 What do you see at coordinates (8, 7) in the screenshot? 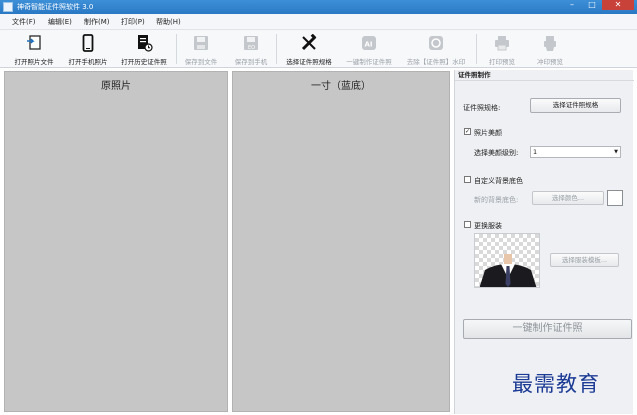
I see `app-icon` at bounding box center [8, 7].